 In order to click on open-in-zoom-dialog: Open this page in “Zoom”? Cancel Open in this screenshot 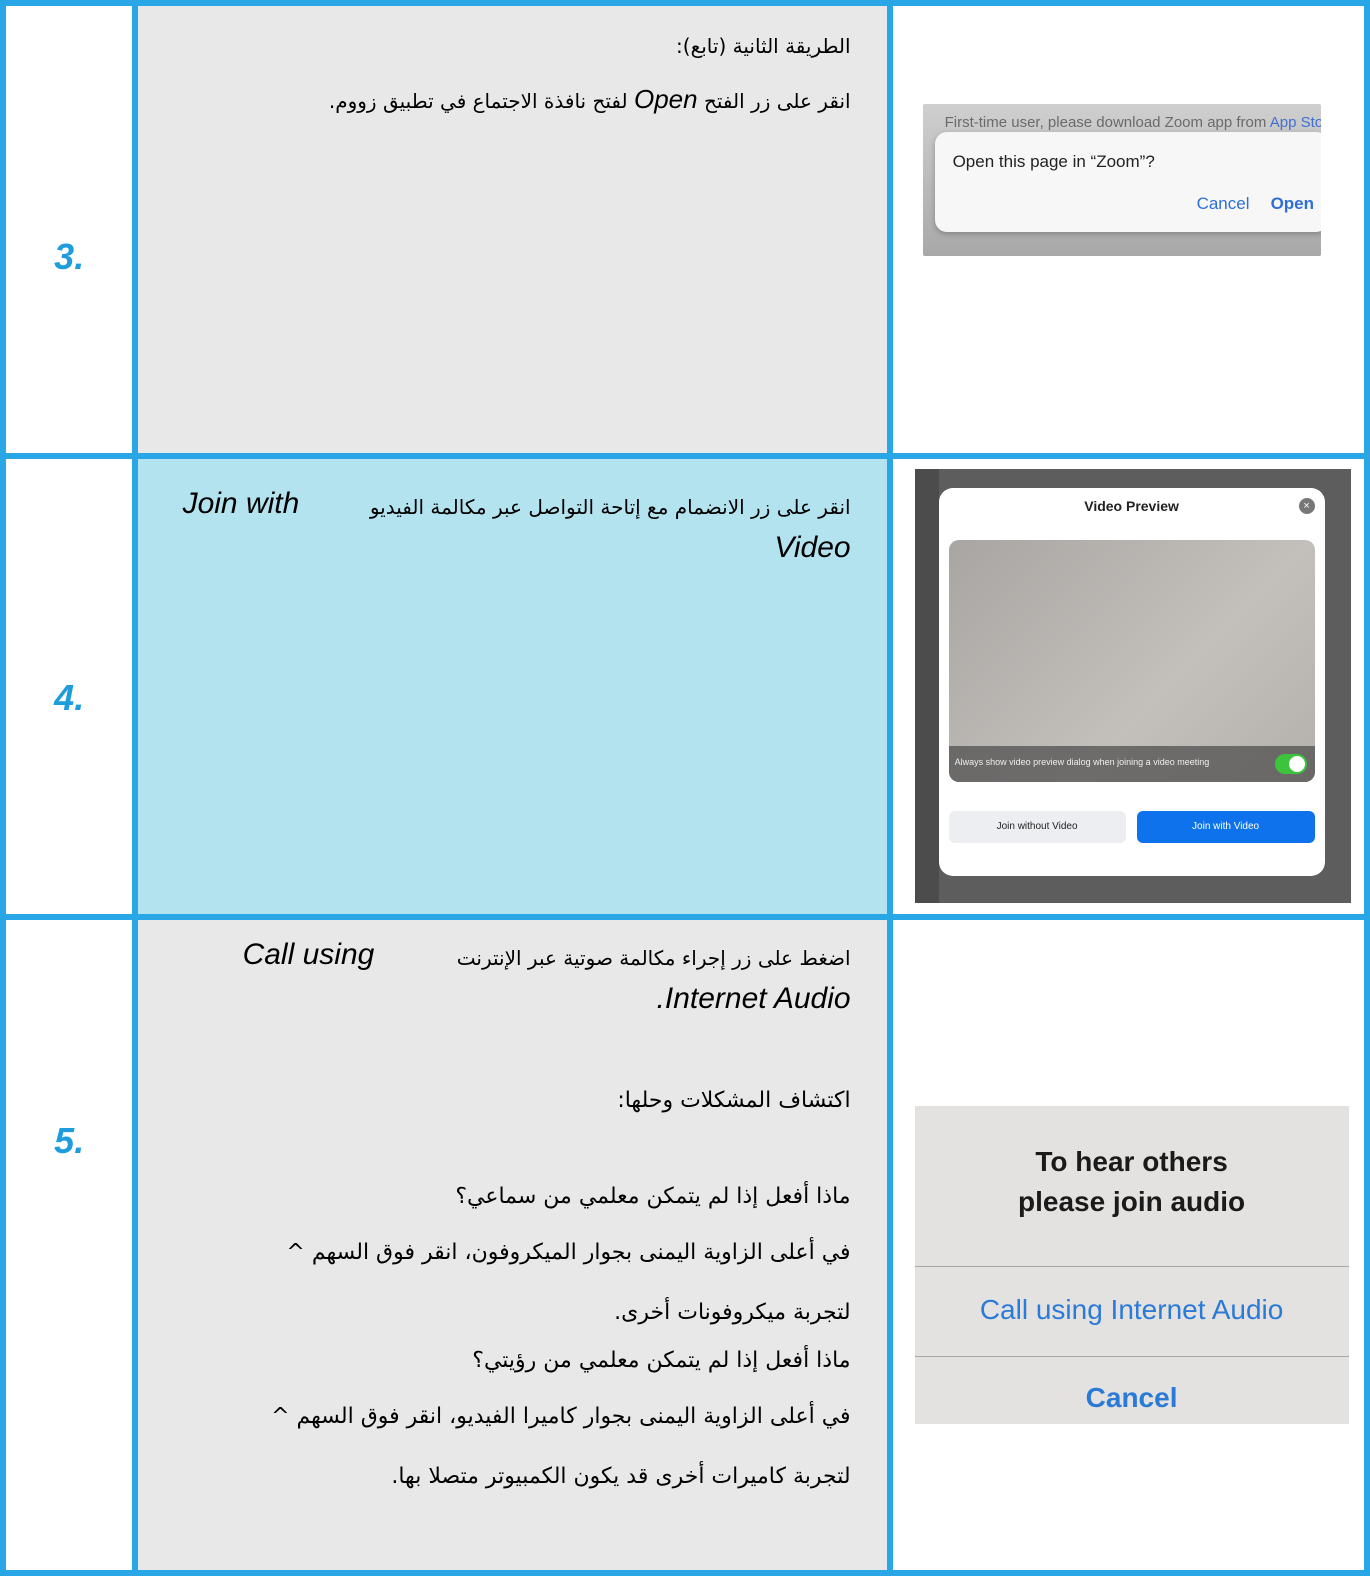, I will do `click(1127, 182)`.